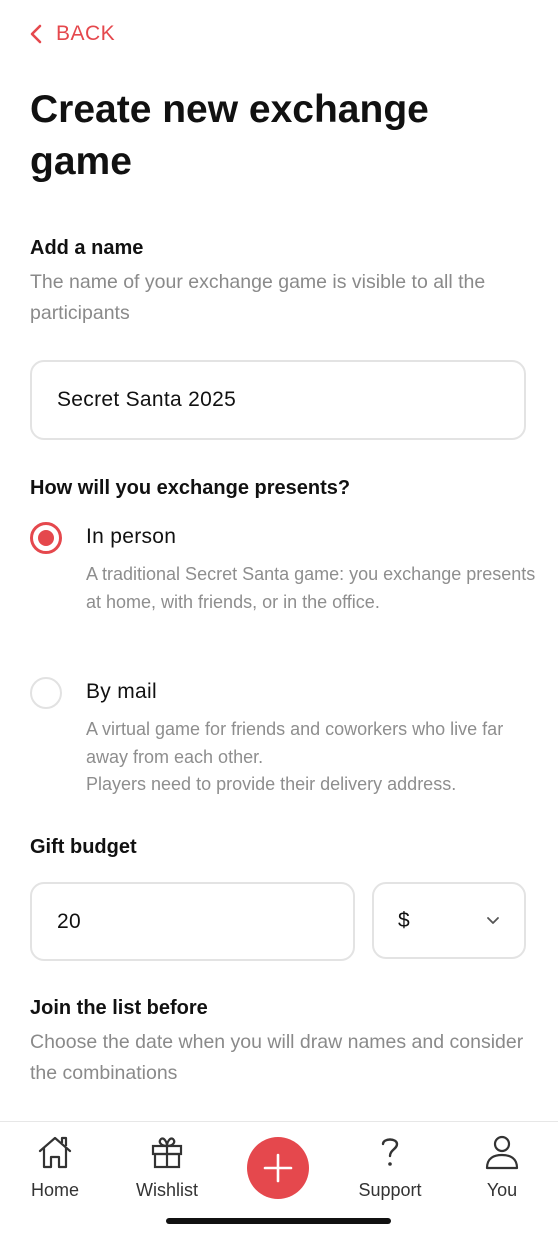  I want to click on exchange-section-title: How will you exchange presents?, so click(190, 488).